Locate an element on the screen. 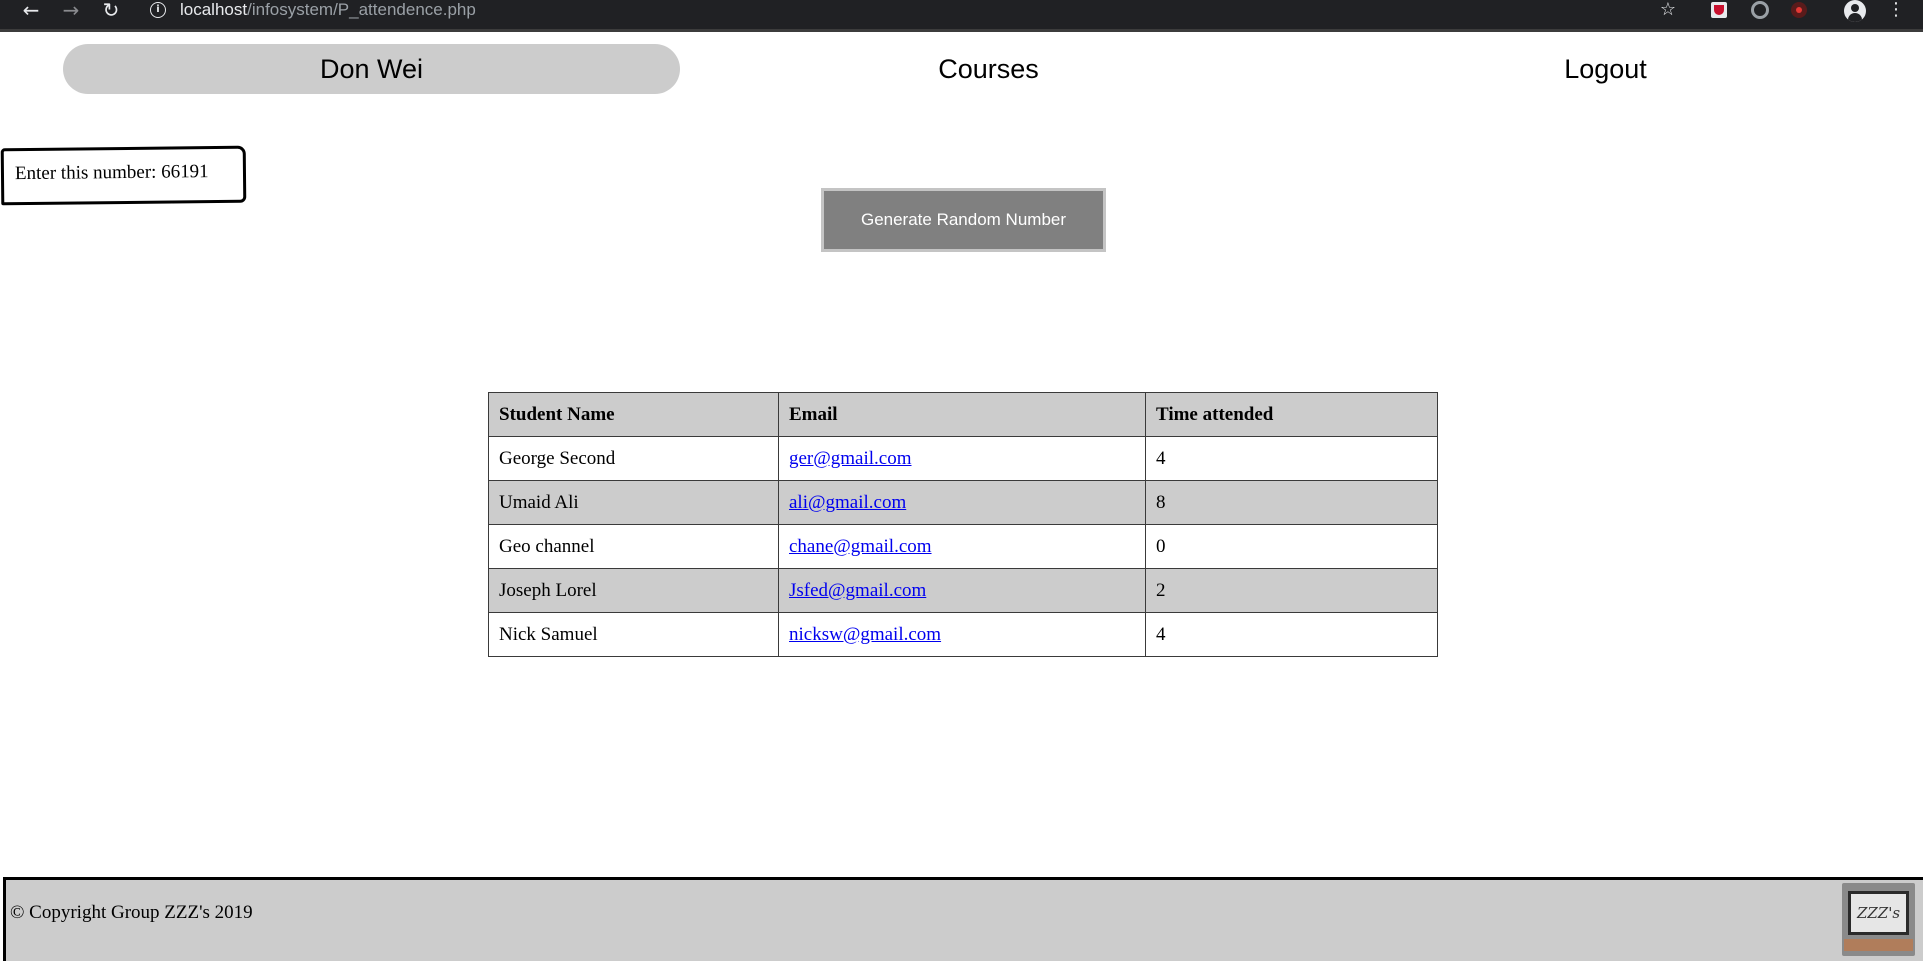  email-link: nicksw@gmail.com is located at coordinates (865, 634).